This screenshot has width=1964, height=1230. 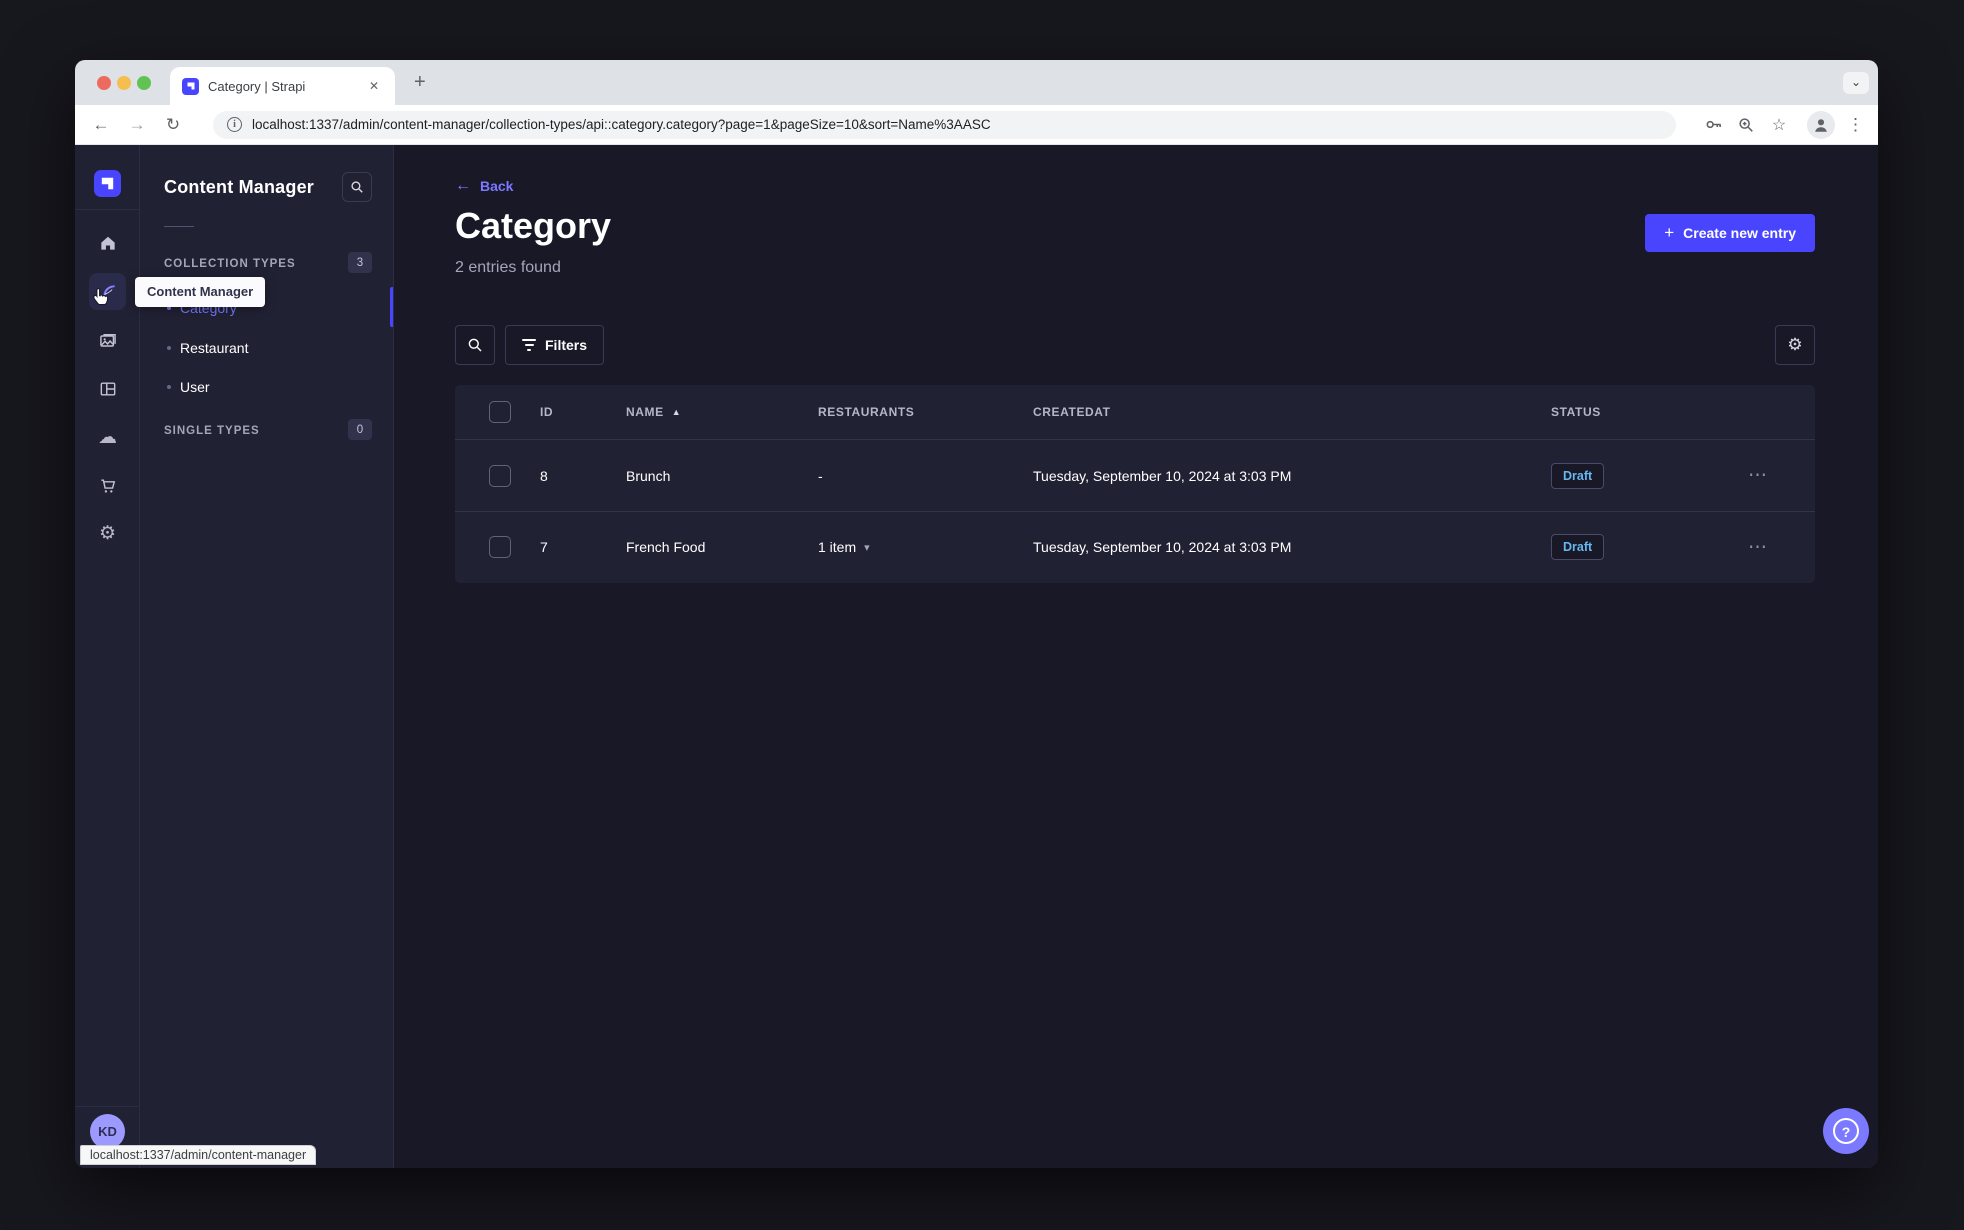 What do you see at coordinates (107, 437) in the screenshot?
I see `deploy-cloud-icon: ☁` at bounding box center [107, 437].